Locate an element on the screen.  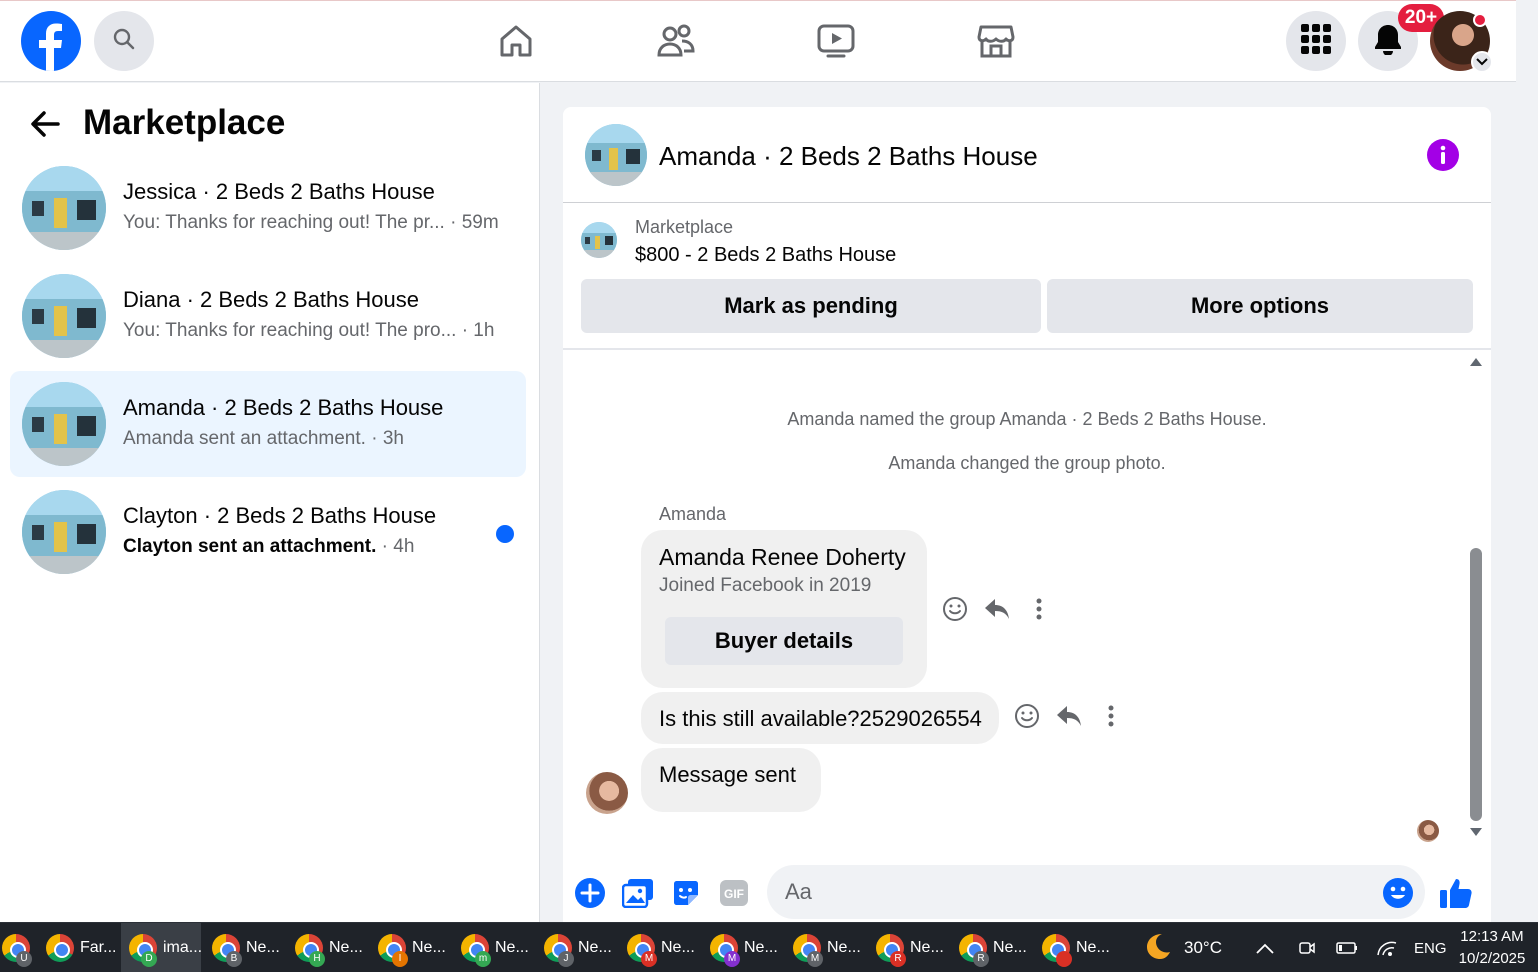
taskbar-chrome-window: U is located at coordinates (16, 947).